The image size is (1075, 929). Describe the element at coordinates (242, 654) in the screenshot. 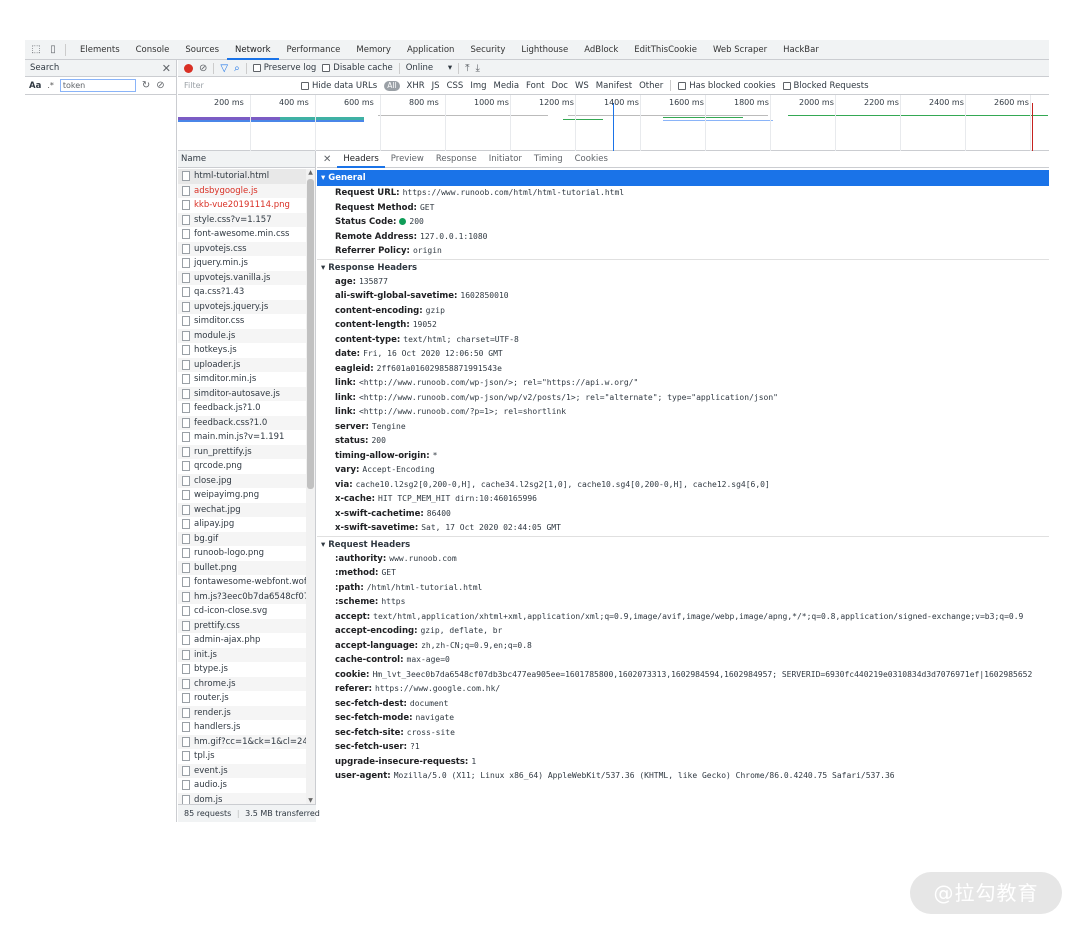

I see `request-row: init.js` at that location.